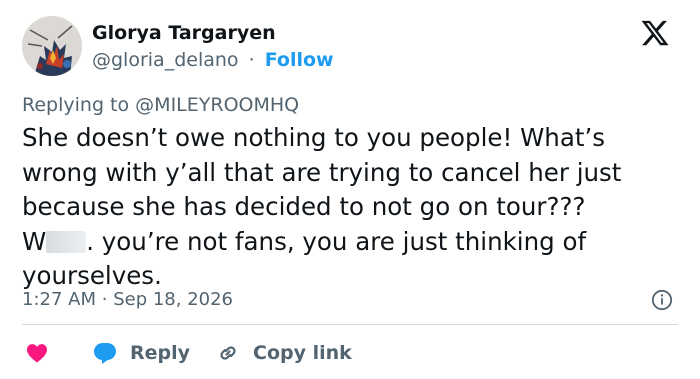  Describe the element at coordinates (160, 353) in the screenshot. I see `reply-label: Reply` at that location.